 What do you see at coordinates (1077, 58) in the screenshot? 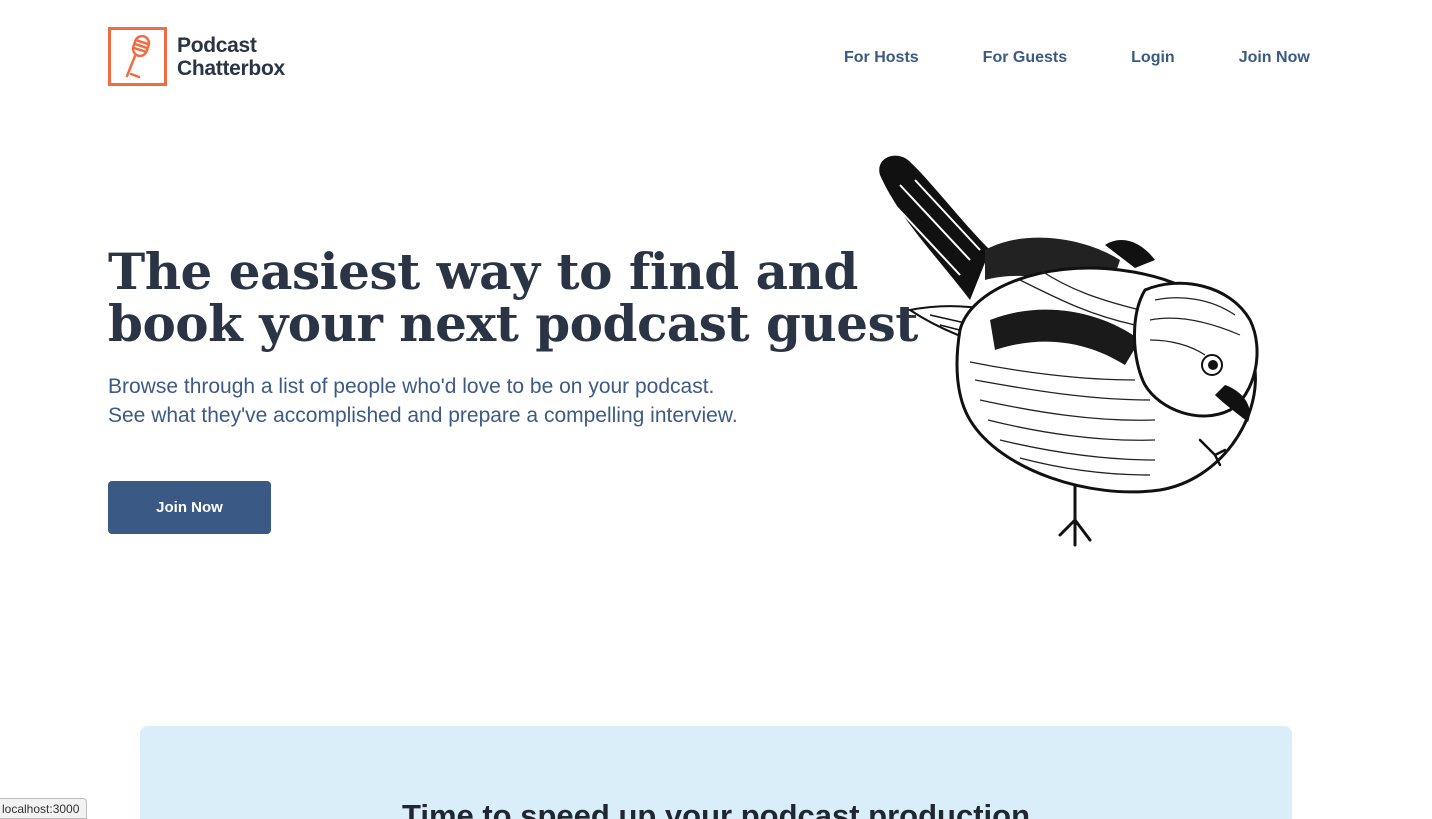
I see `main-nav: For Hosts For Guests Login Join Now` at bounding box center [1077, 58].